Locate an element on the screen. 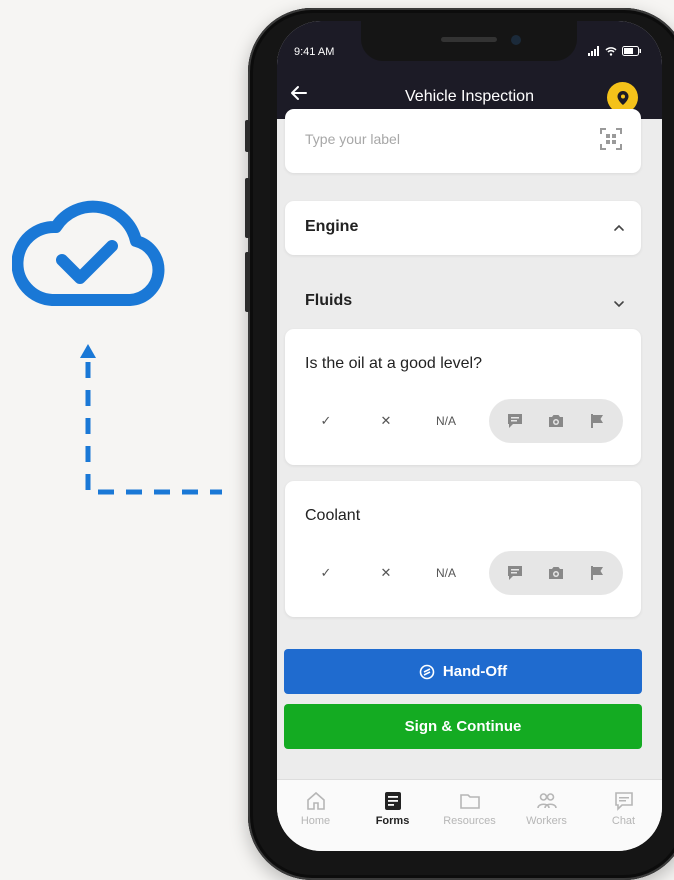 The height and width of the screenshot is (880, 674). chat-icon is located at coordinates (623, 801).